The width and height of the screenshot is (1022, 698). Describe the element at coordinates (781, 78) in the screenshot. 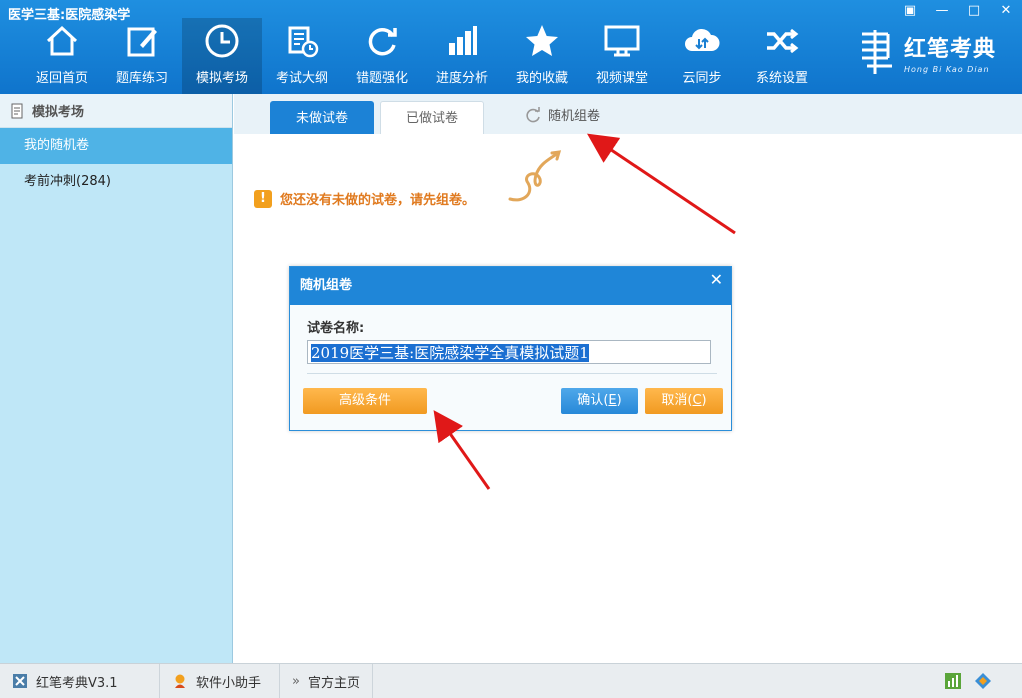

I see `nav-label: 系统设置` at that location.